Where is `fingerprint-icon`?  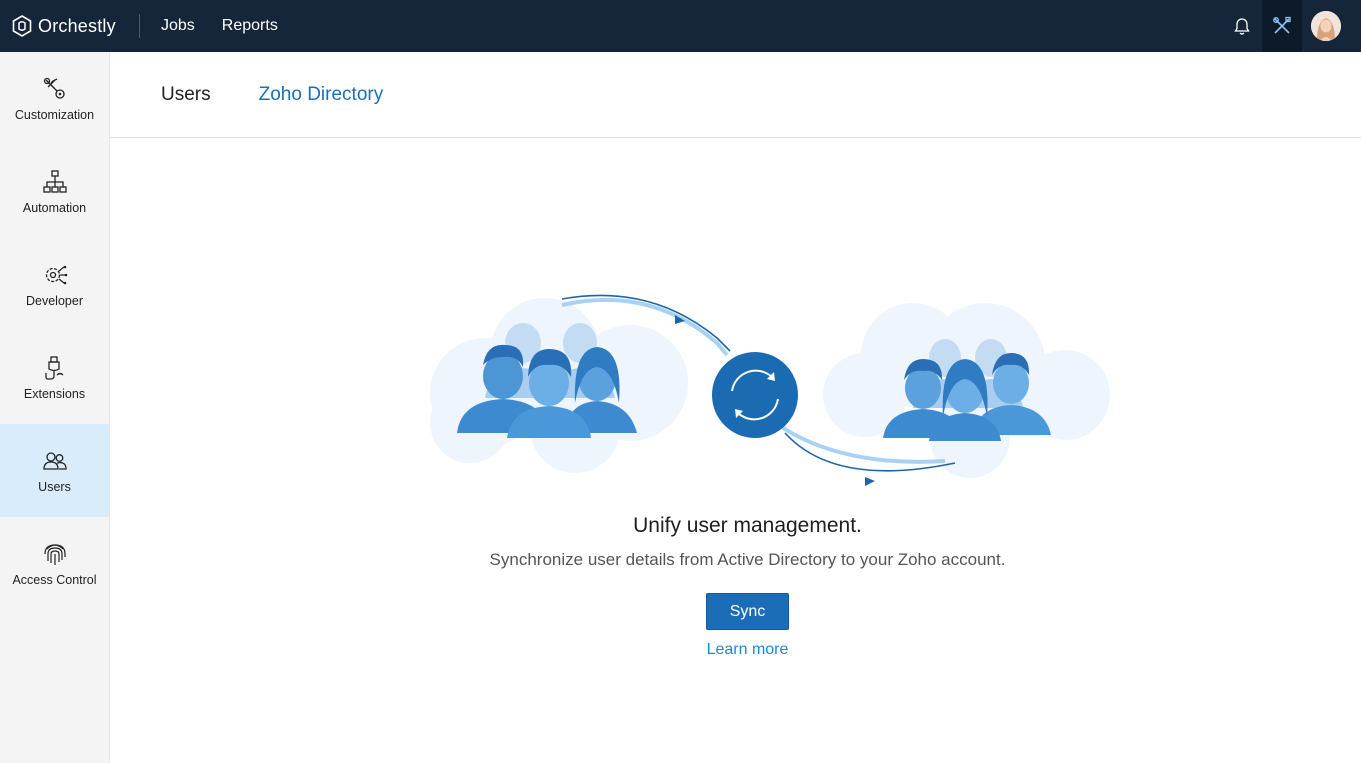 fingerprint-icon is located at coordinates (55, 554).